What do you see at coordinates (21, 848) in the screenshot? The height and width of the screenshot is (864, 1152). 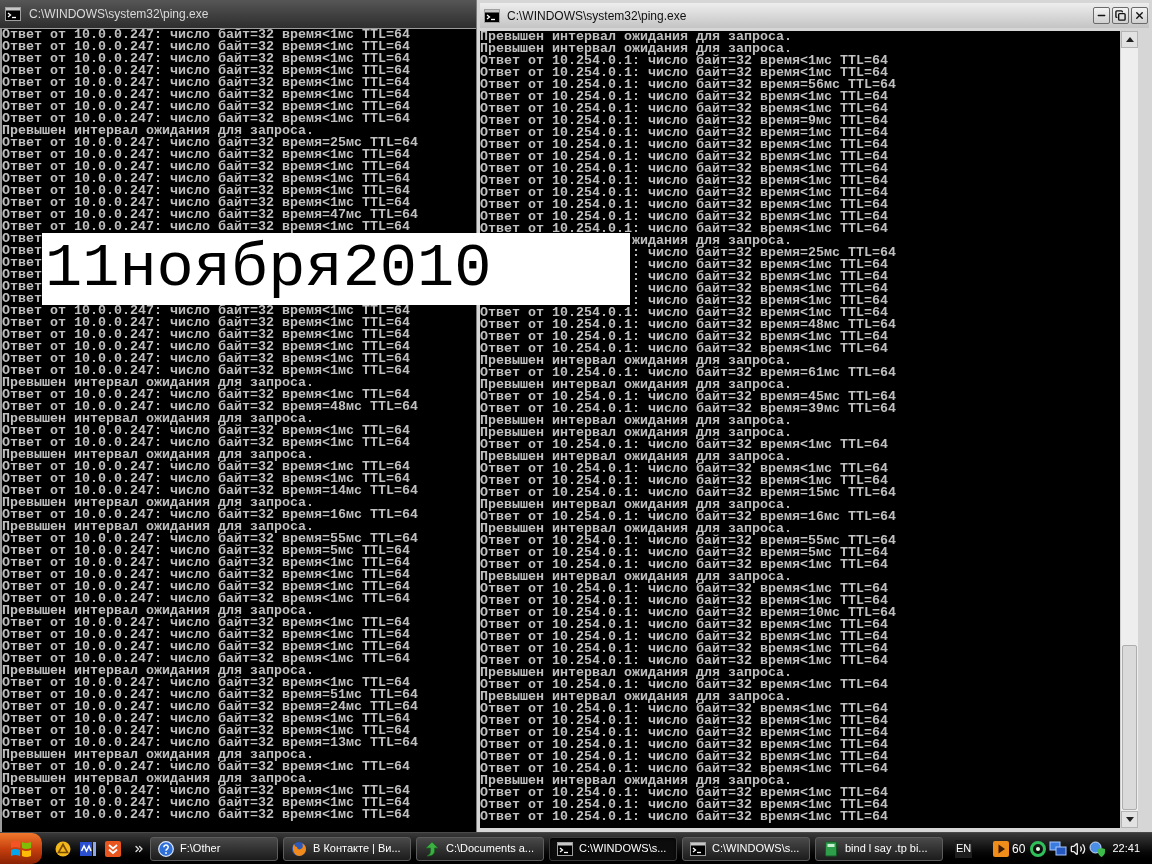 I see `start-button` at bounding box center [21, 848].